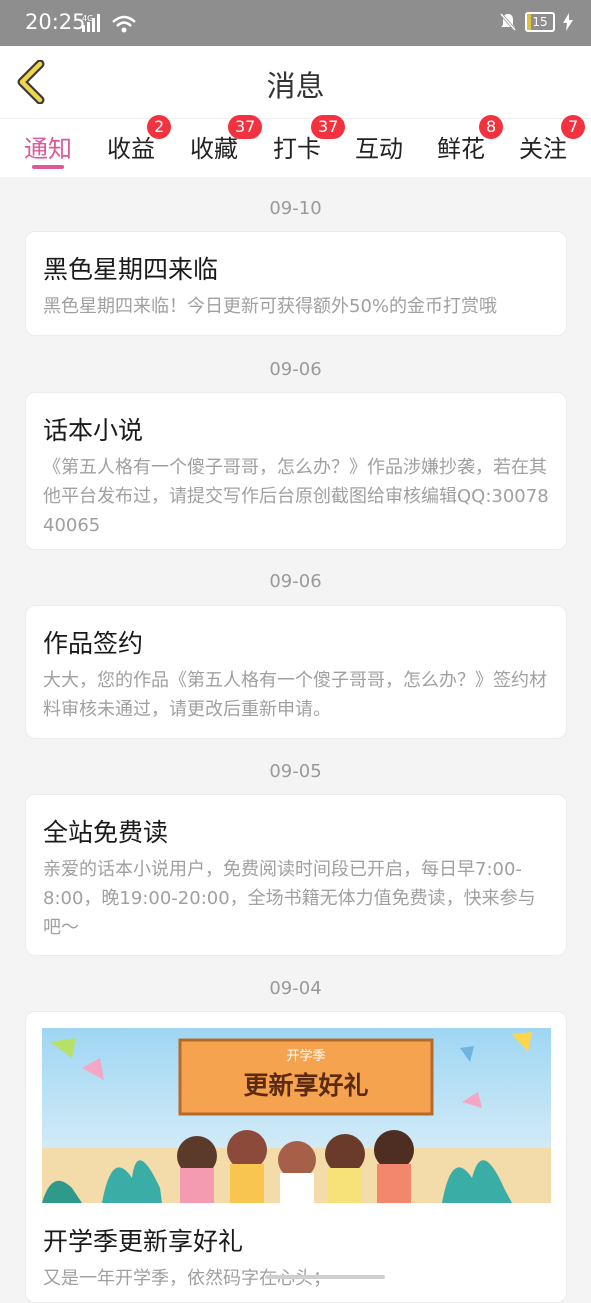 Image resolution: width=591 pixels, height=1303 pixels. I want to click on nav-bar: 消息, so click(295, 82).